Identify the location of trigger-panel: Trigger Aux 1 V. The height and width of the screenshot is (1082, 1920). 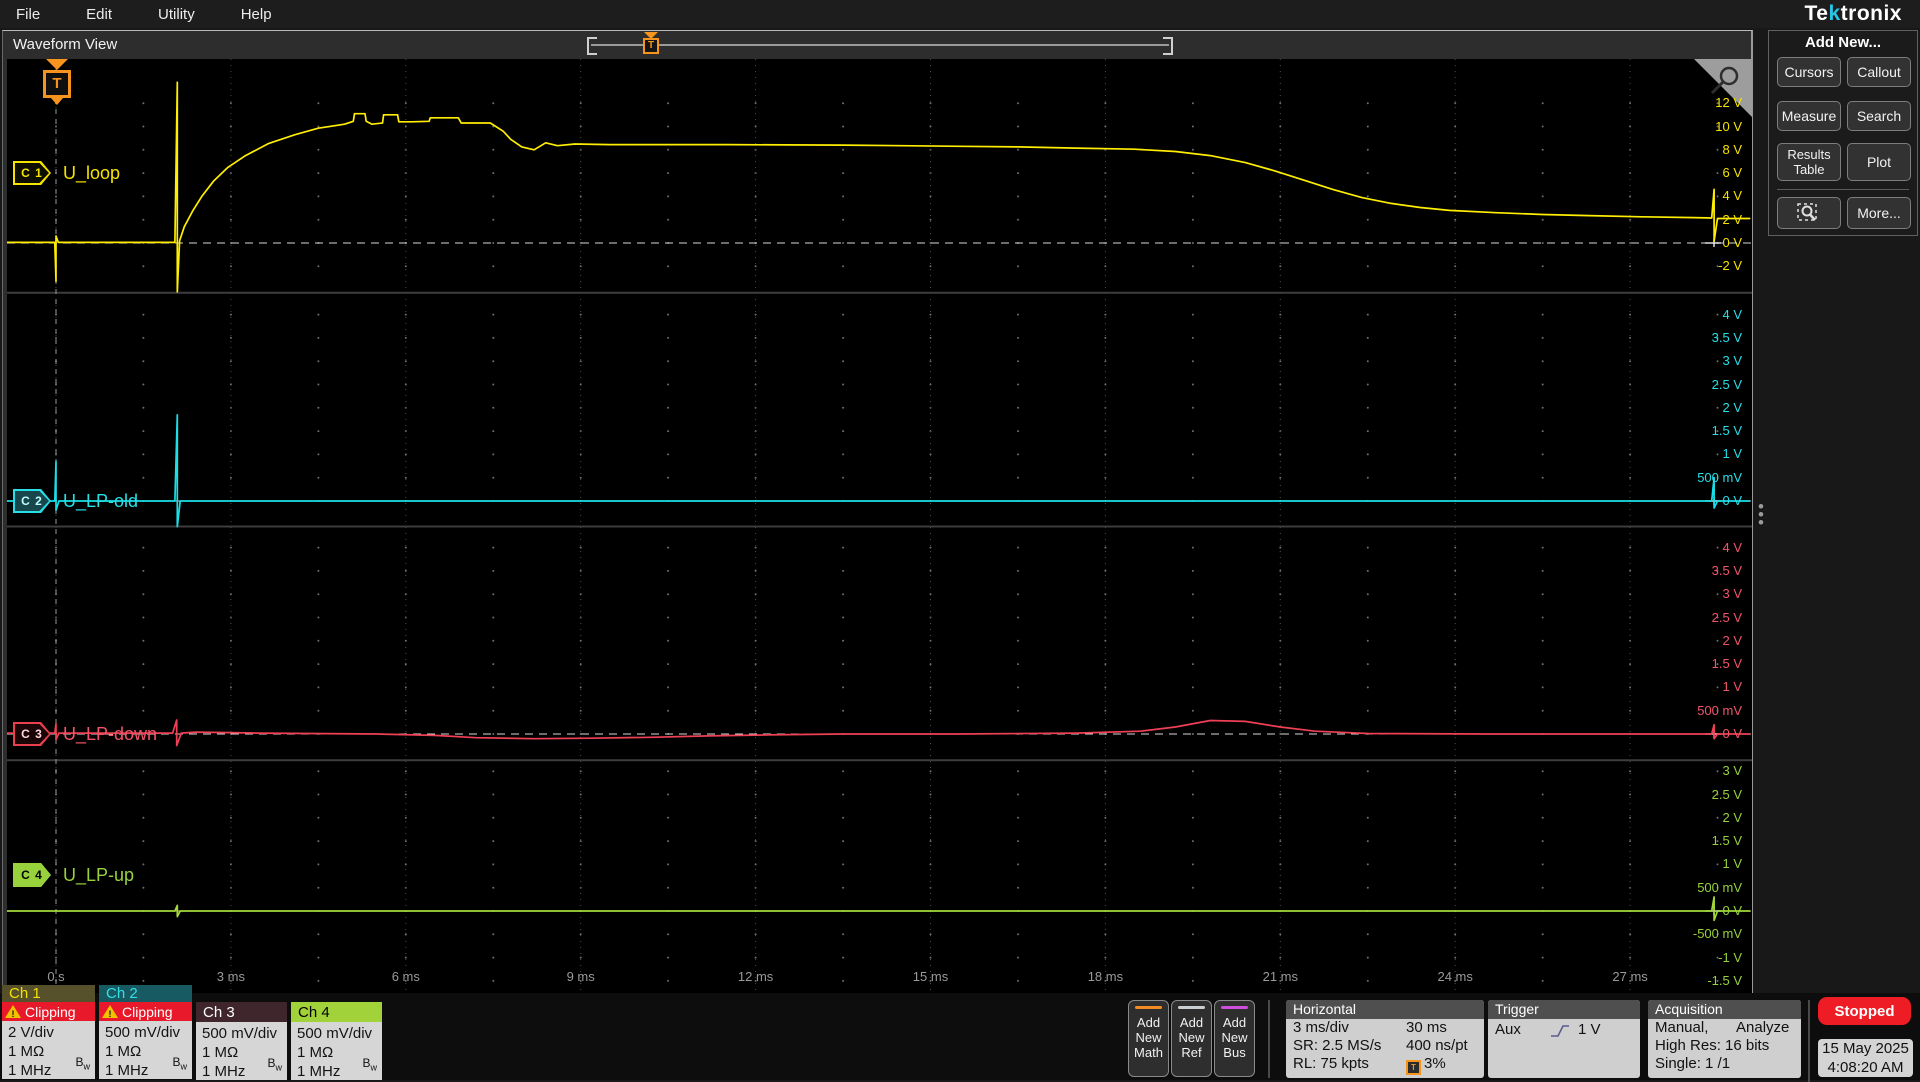
(1564, 1039).